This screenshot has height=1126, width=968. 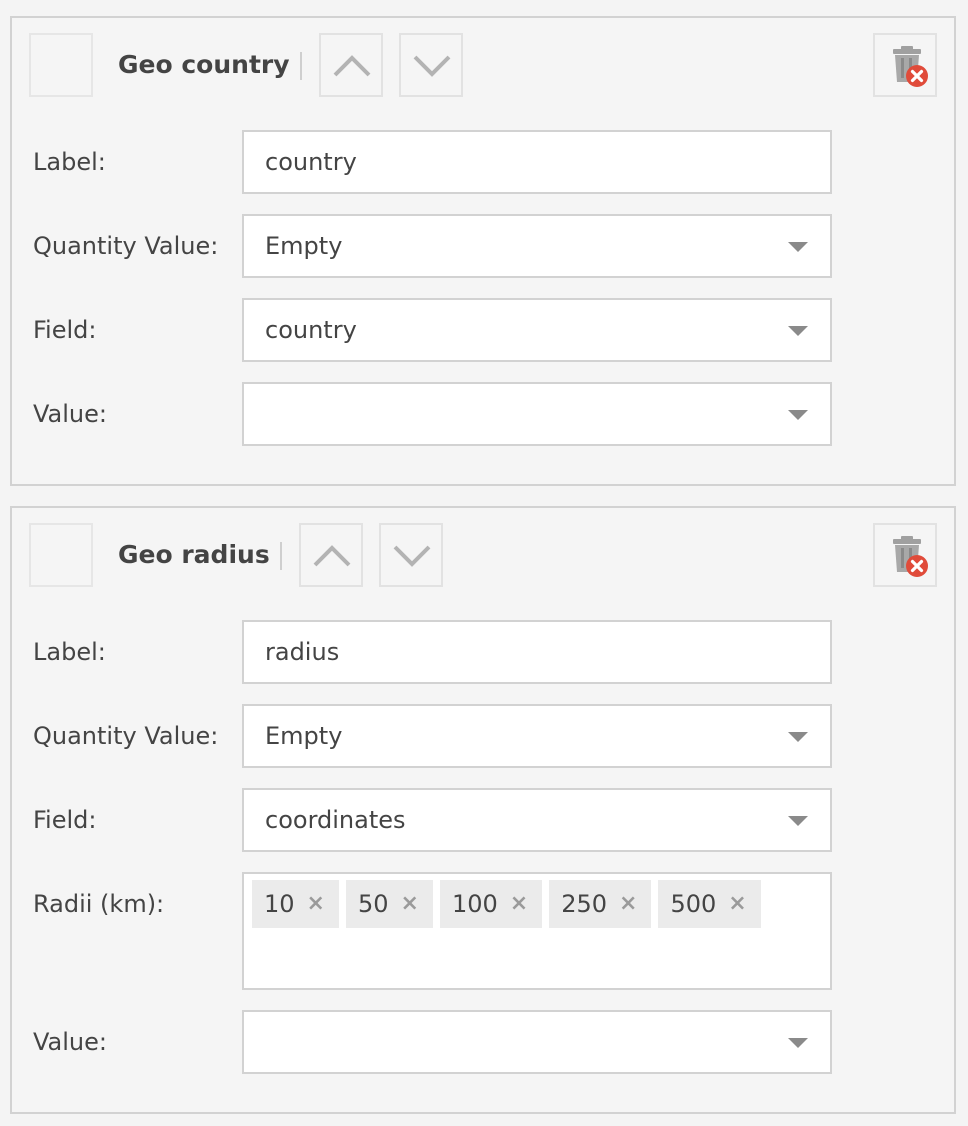 I want to click on field-select: coordinates, so click(x=537, y=820).